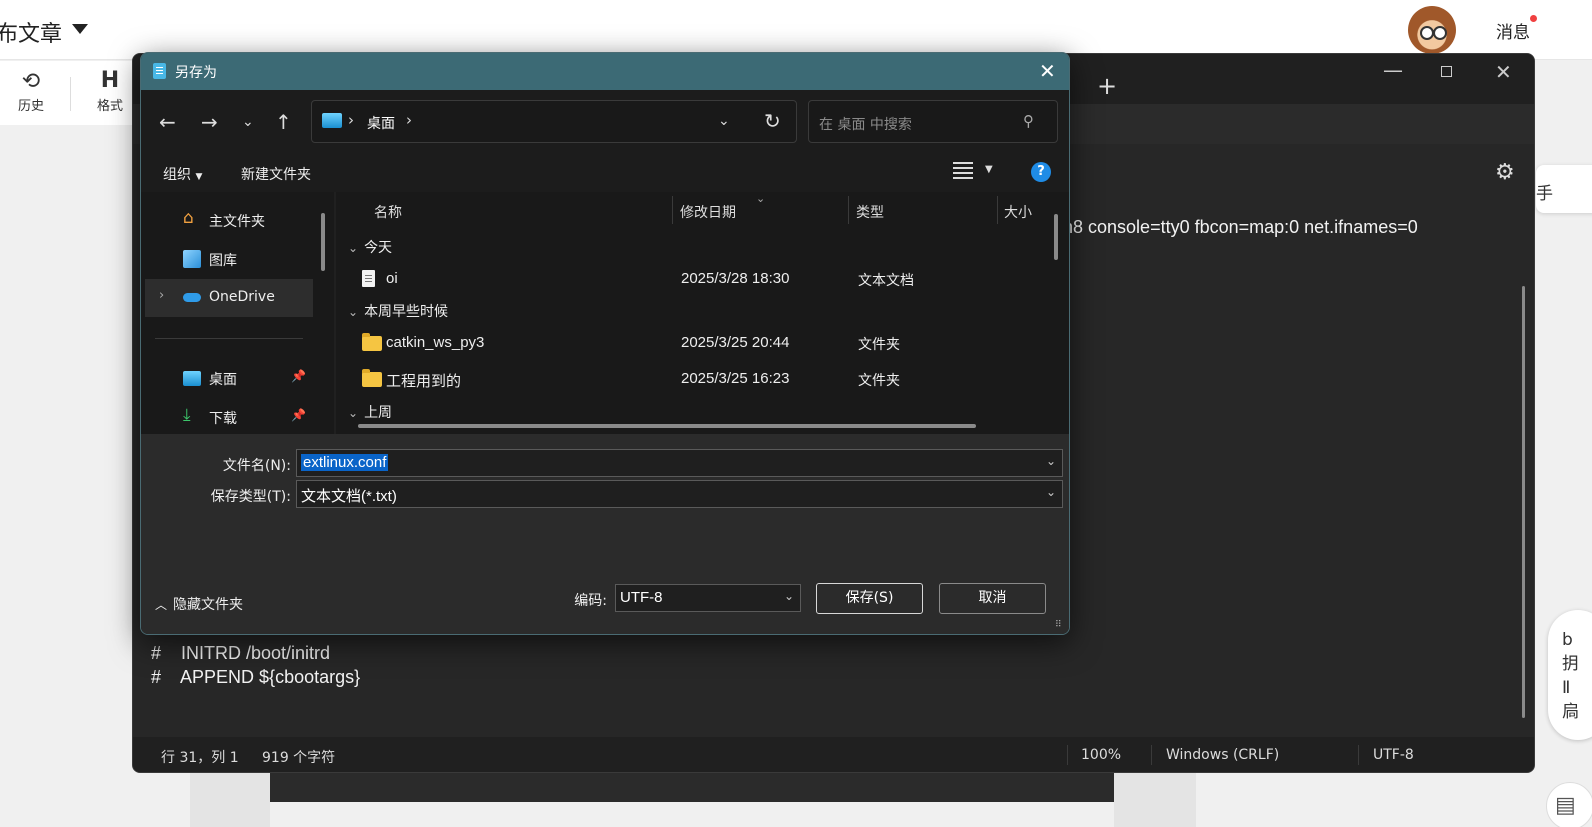 The width and height of the screenshot is (1592, 827). Describe the element at coordinates (848, 210) in the screenshot. I see `column-divider` at that location.